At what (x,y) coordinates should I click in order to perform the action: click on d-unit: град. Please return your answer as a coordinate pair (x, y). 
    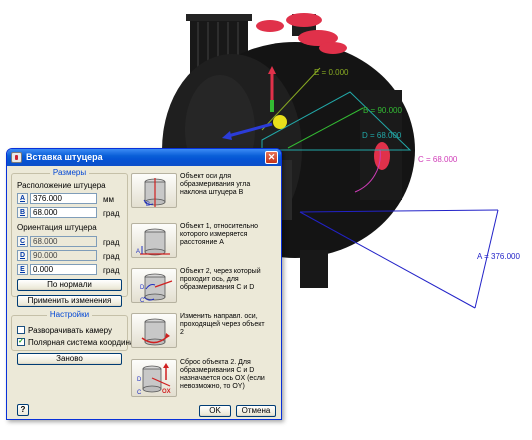
    Looking at the image, I should click on (111, 256).